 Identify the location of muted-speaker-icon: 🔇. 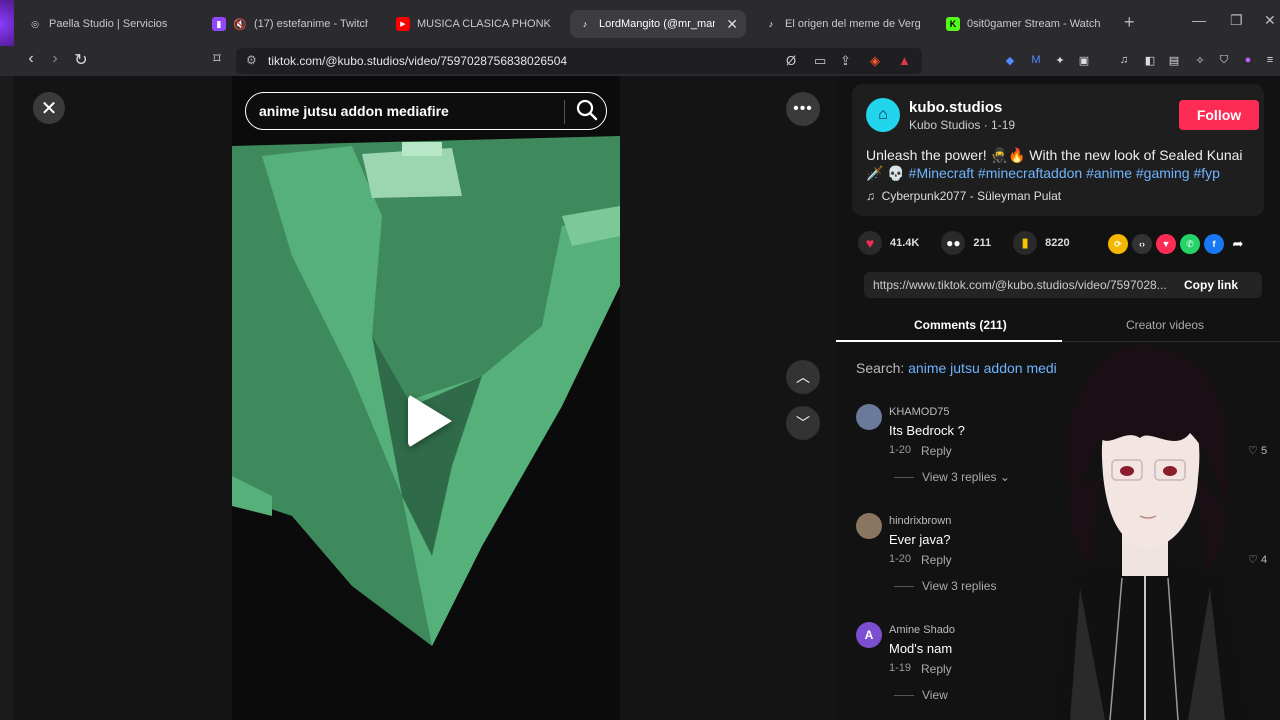
(240, 24).